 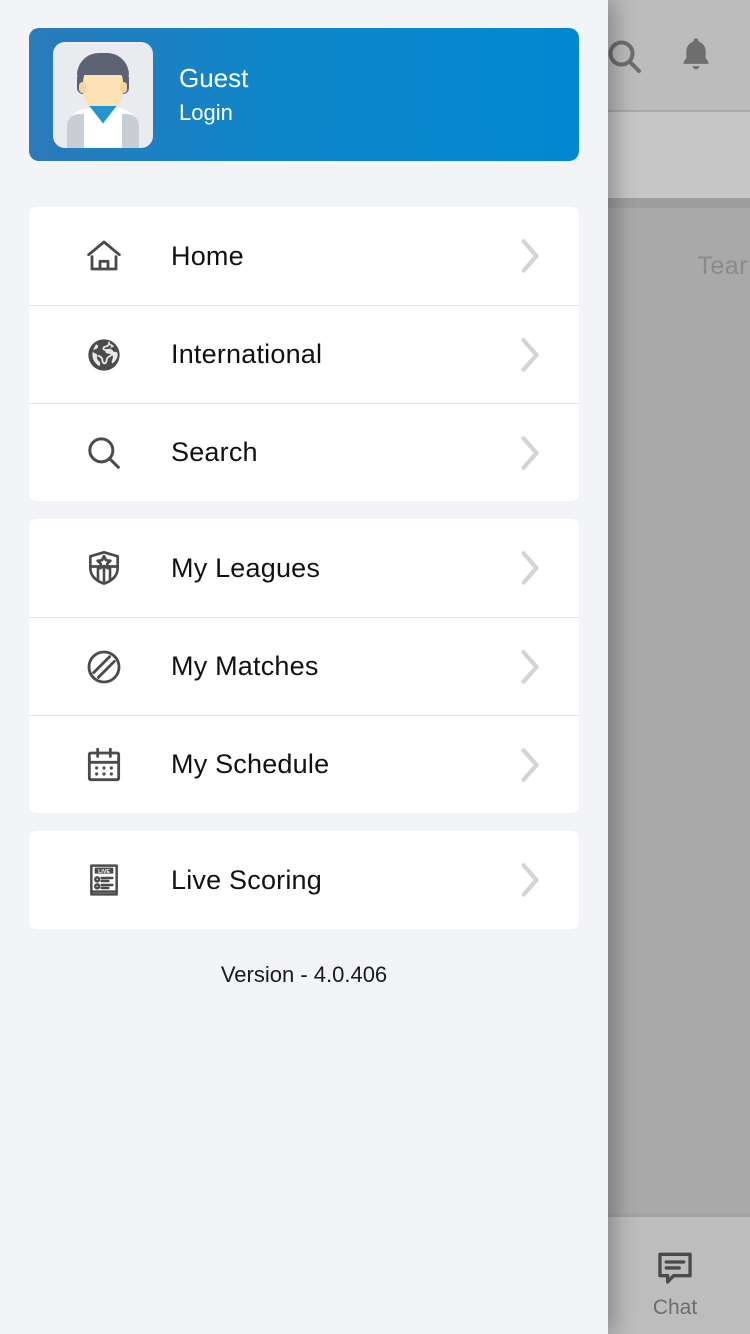 I want to click on user-avatar-icon, so click(x=103, y=94).